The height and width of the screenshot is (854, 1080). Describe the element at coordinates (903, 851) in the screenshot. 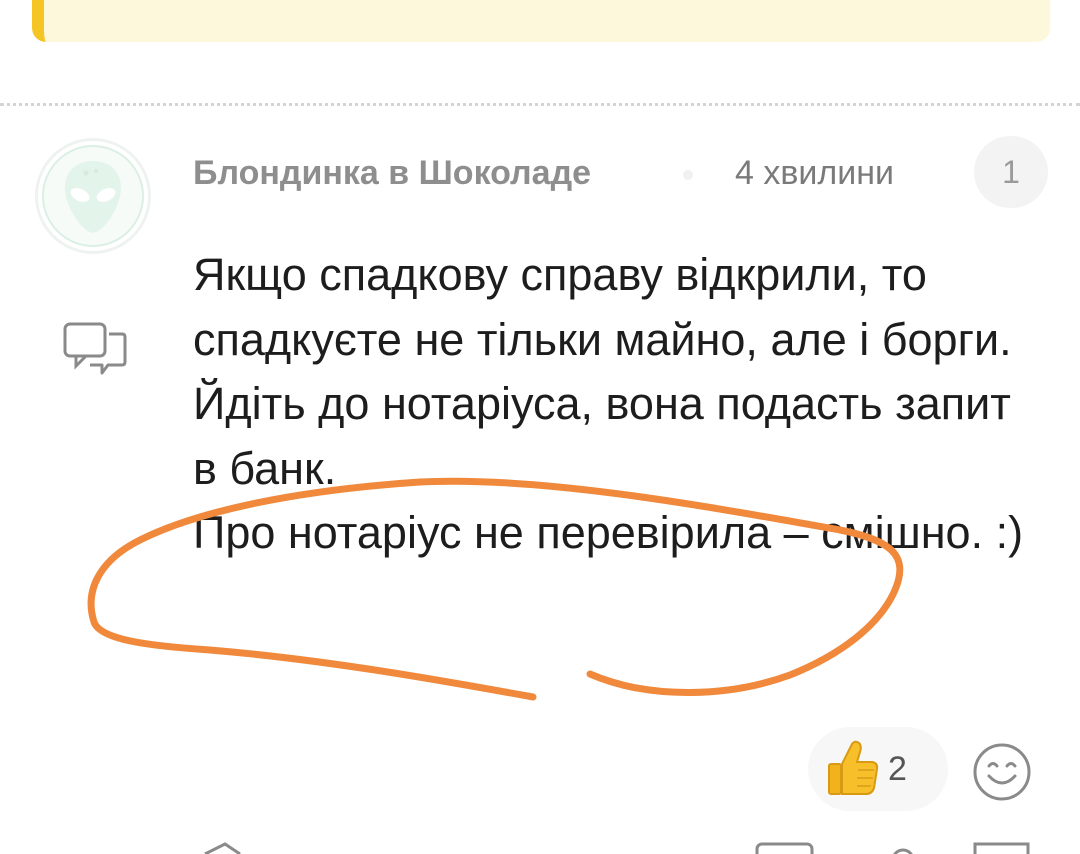

I see `toolbar-icon-circle` at that location.